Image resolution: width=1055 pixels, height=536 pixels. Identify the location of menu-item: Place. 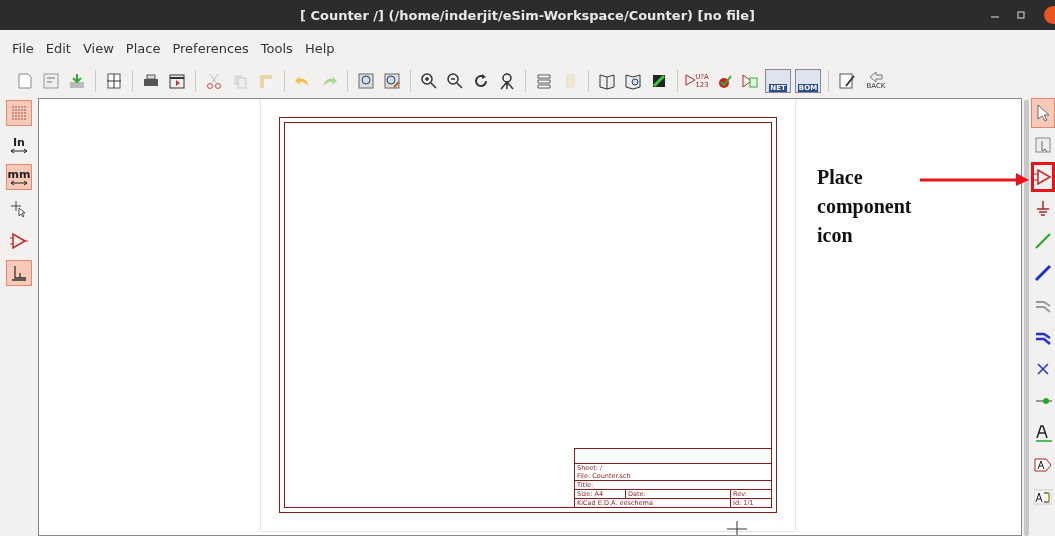
(143, 48).